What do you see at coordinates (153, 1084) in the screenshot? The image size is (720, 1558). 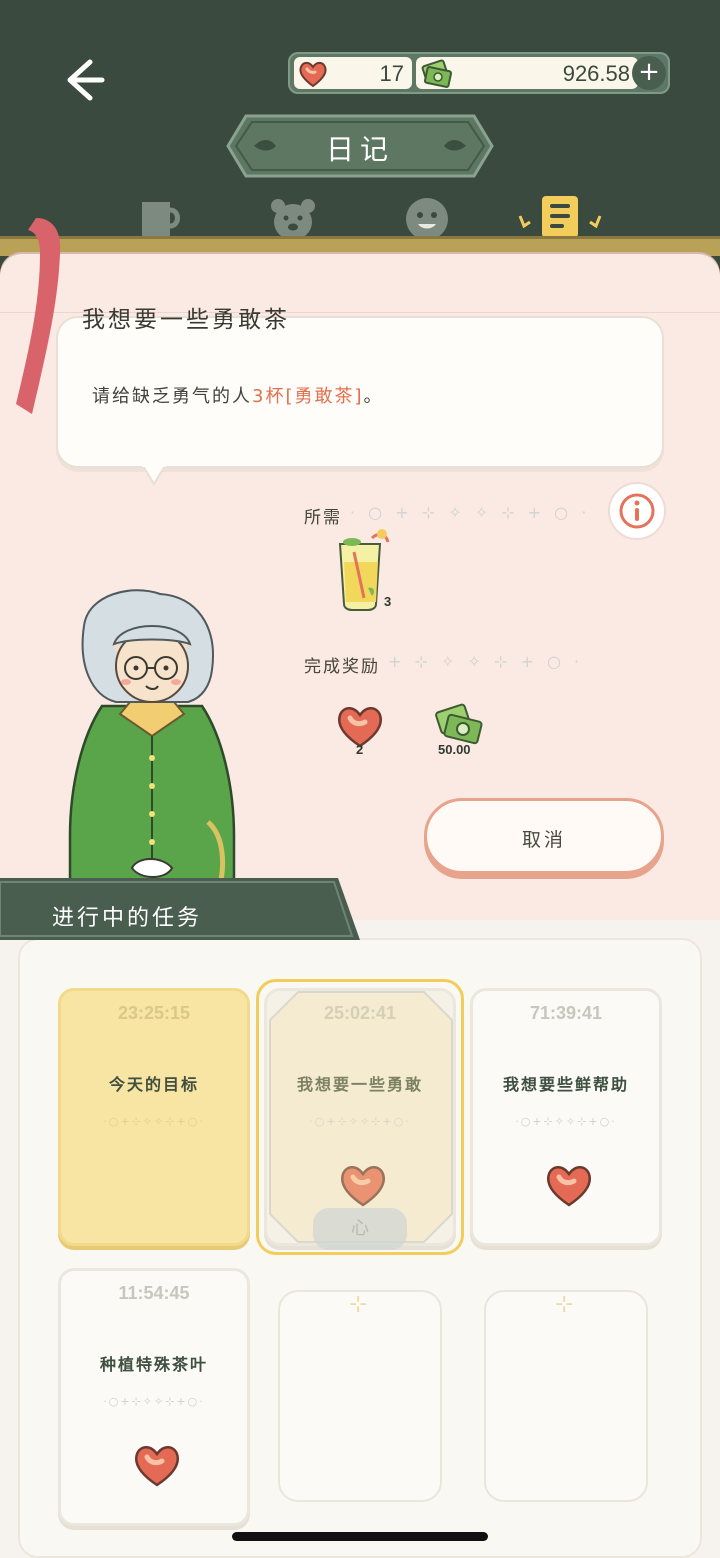 I see `task-title: 今天的目标` at bounding box center [153, 1084].